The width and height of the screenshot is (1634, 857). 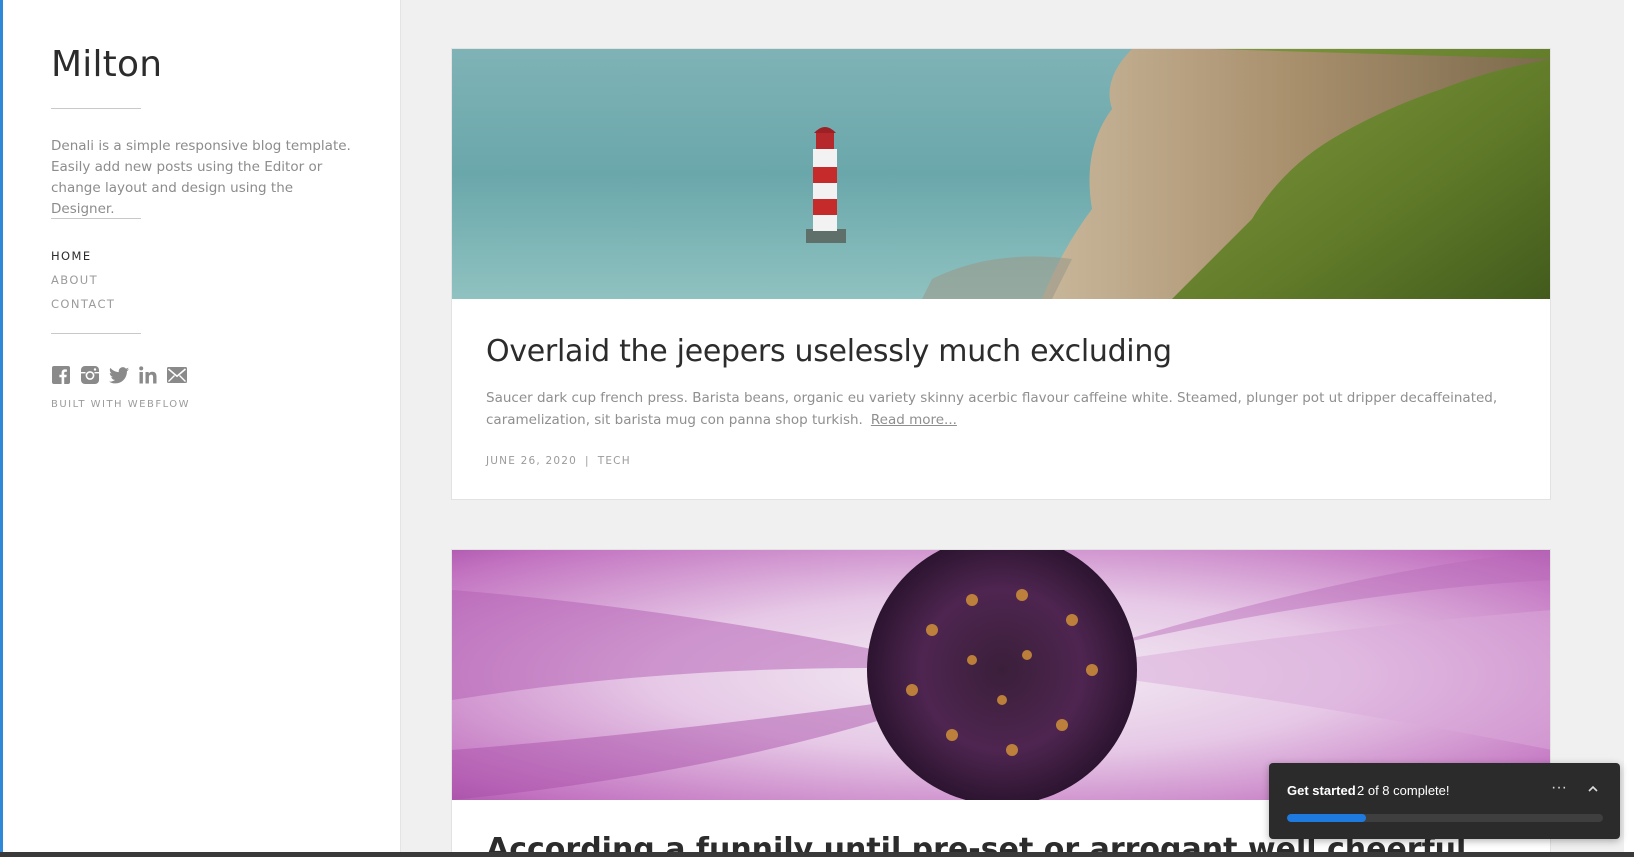 I want to click on get-started-widget: Get started 2 of 8 complete! ···, so click(x=1444, y=801).